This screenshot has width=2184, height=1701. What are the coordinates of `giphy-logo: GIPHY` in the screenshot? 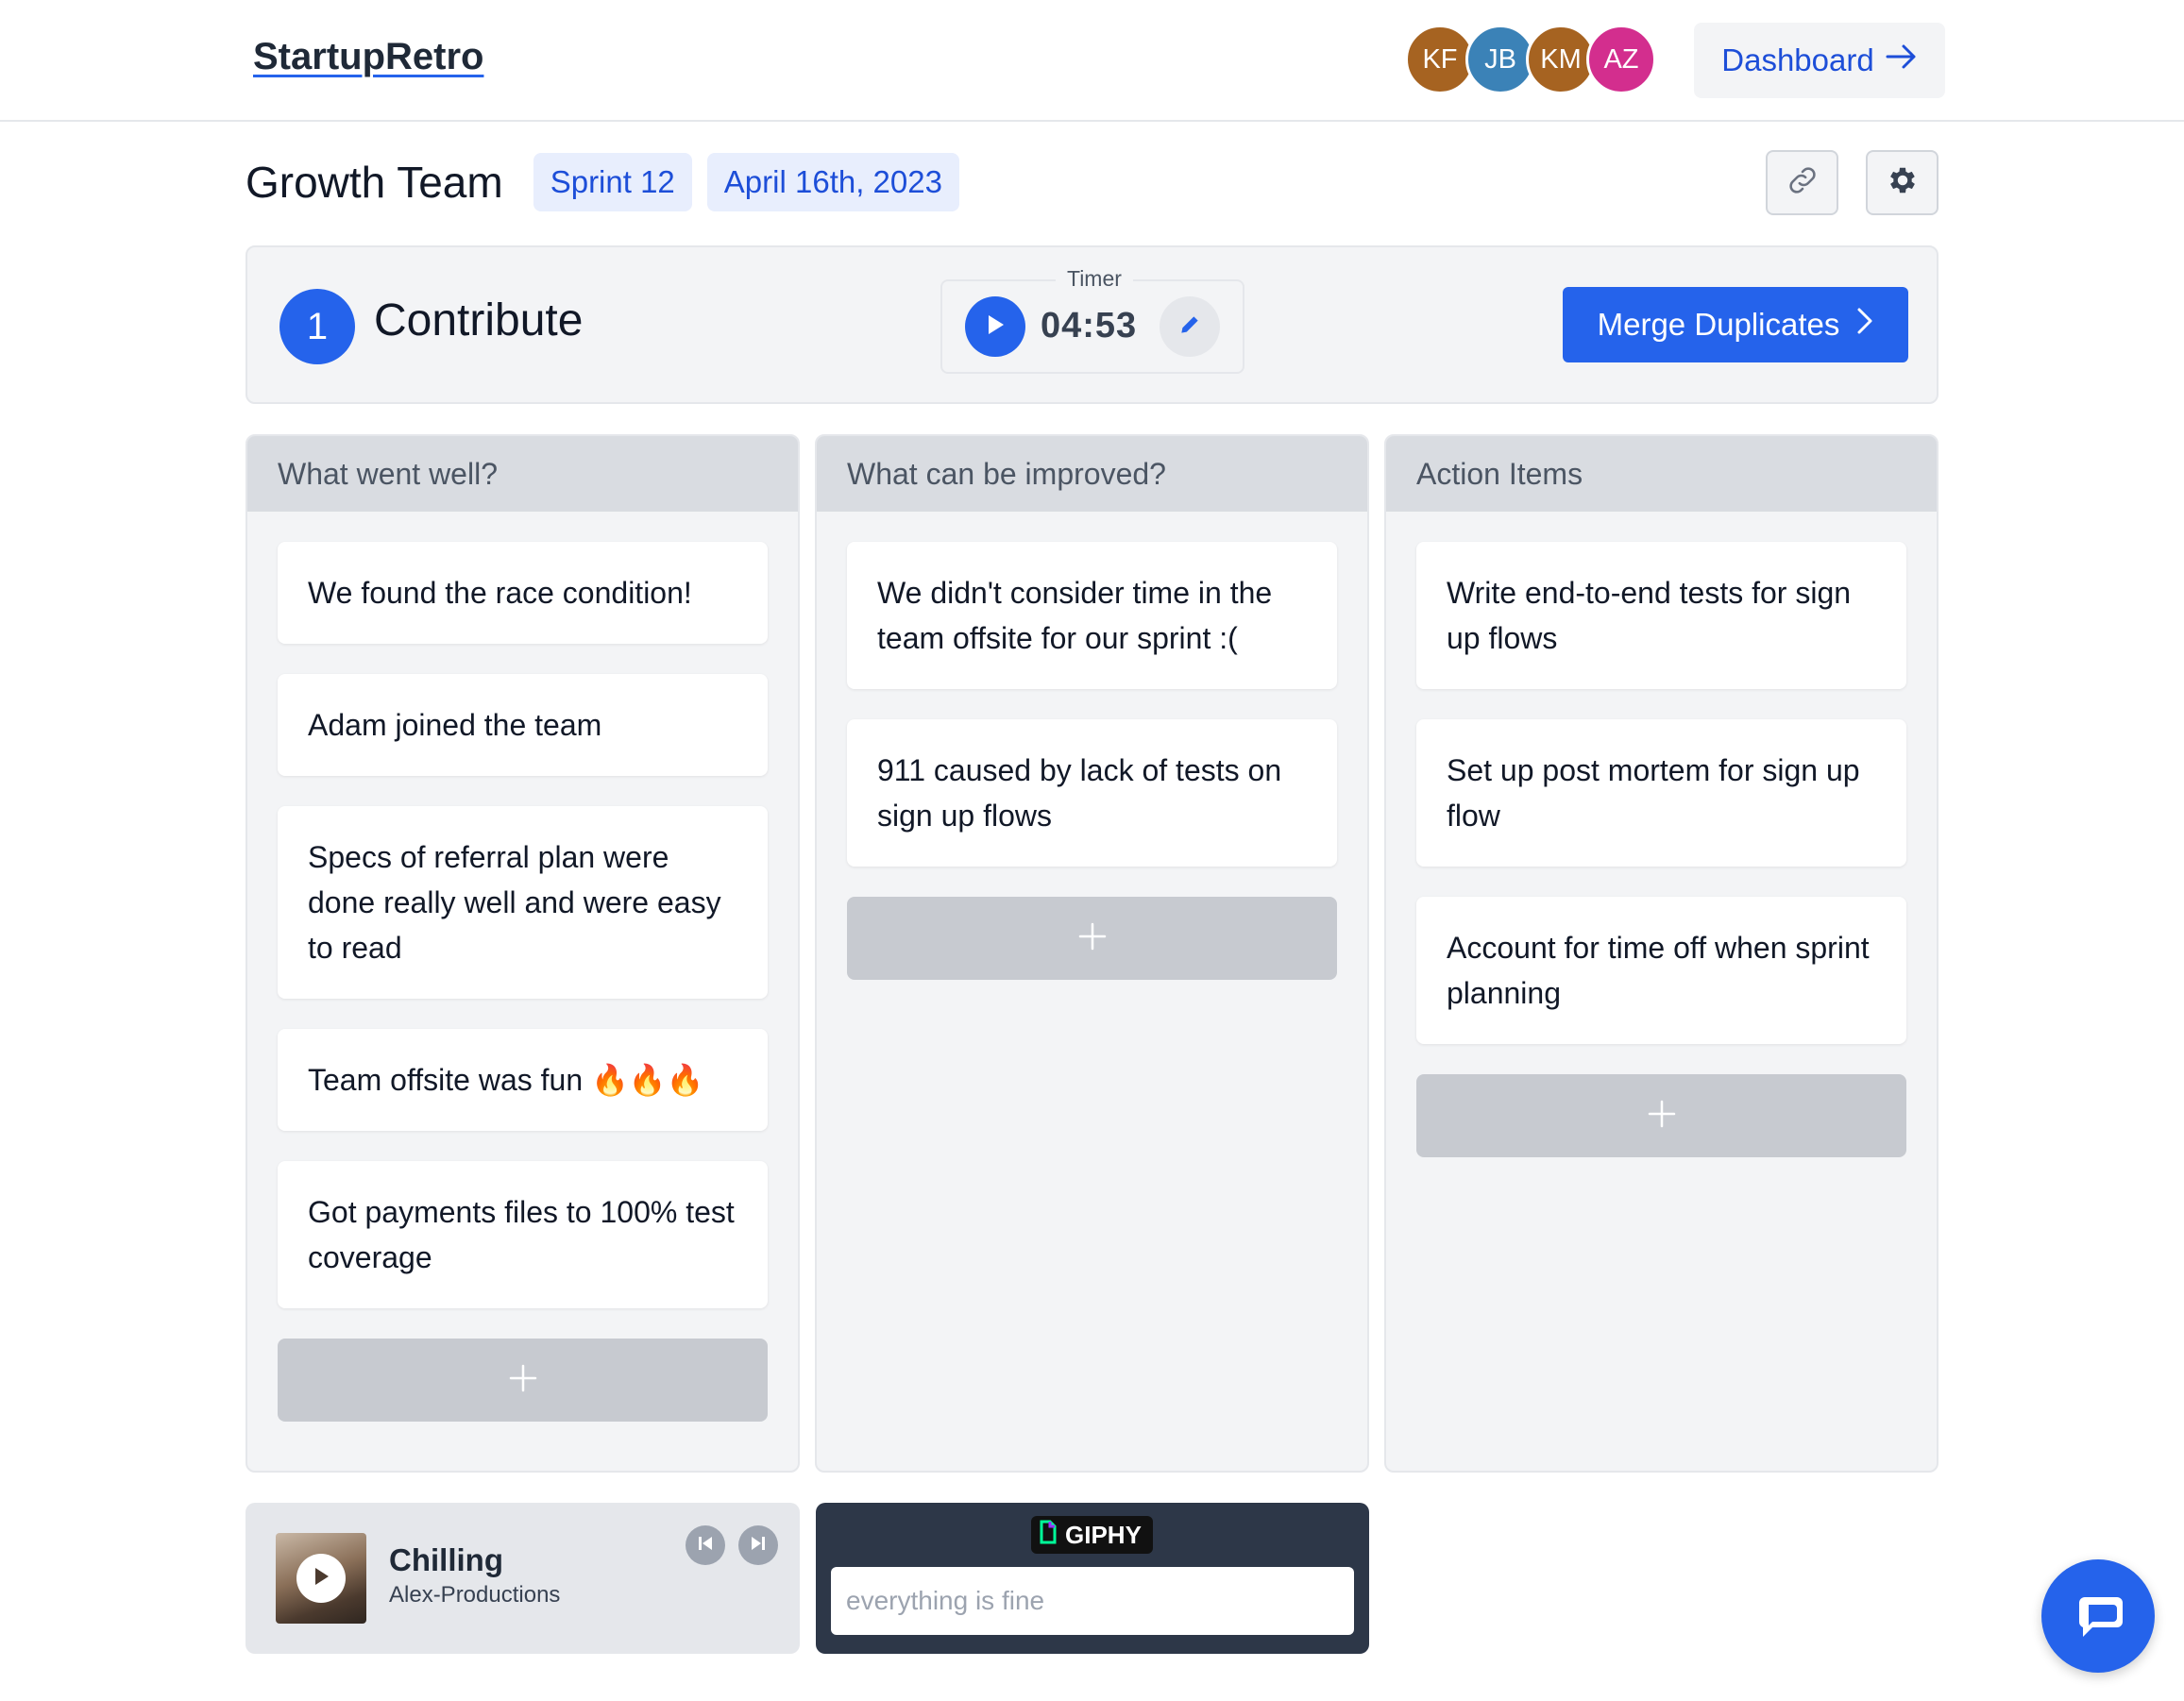 It's located at (1092, 1535).